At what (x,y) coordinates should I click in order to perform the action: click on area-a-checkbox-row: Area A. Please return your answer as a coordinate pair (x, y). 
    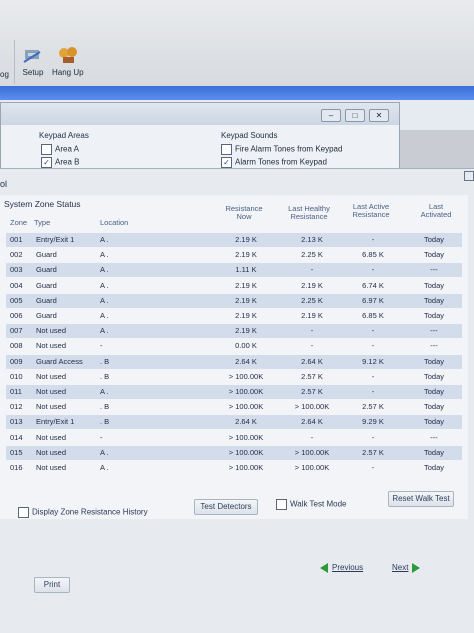
    Looking at the image, I should click on (60, 149).